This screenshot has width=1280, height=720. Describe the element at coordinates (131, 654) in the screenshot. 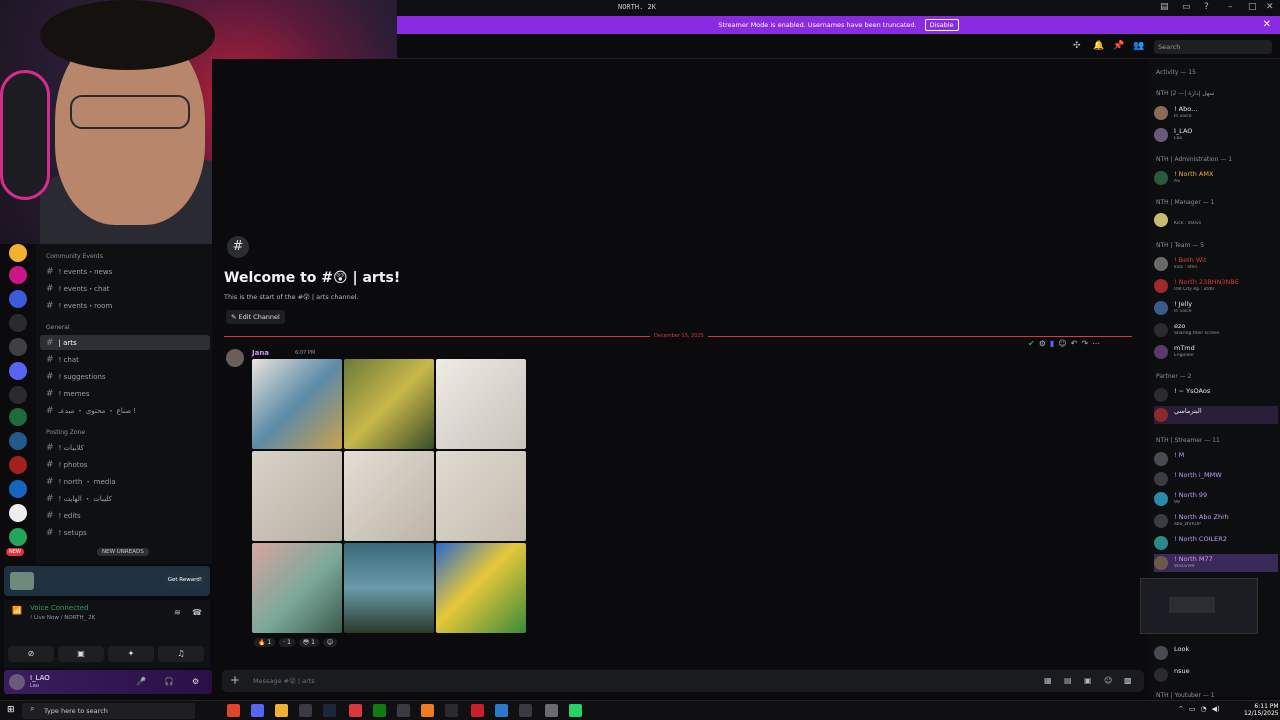

I see `activity-button: ✦` at that location.